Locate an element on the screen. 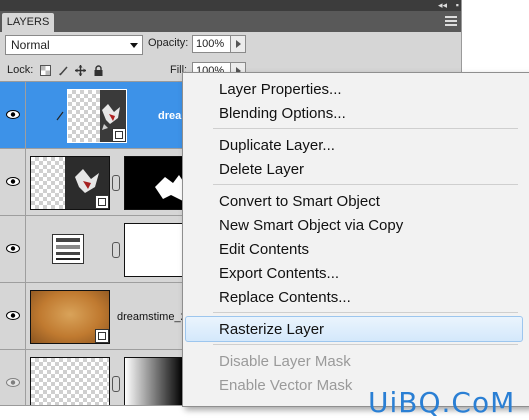 This screenshot has height=420, width=529. tab-layers: LAYERS is located at coordinates (28, 22).